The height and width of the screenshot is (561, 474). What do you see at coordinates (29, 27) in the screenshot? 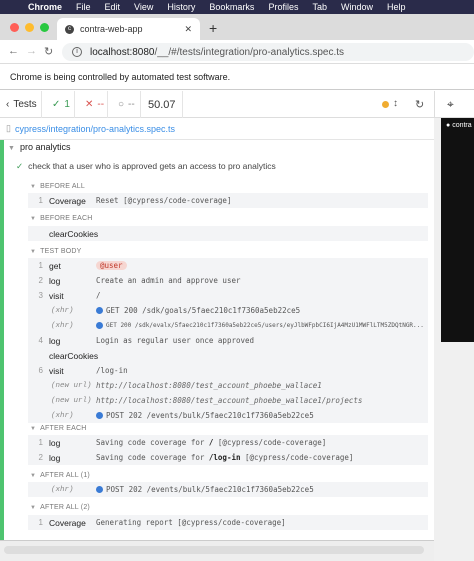
I see `minimize-window-button` at bounding box center [29, 27].